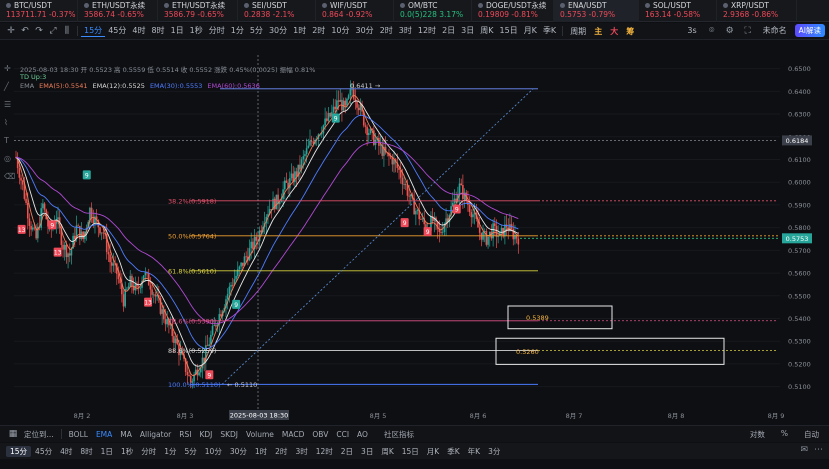 This screenshot has height=469, width=829. Describe the element at coordinates (299, 31) in the screenshot. I see `interval-option: 1时` at that location.